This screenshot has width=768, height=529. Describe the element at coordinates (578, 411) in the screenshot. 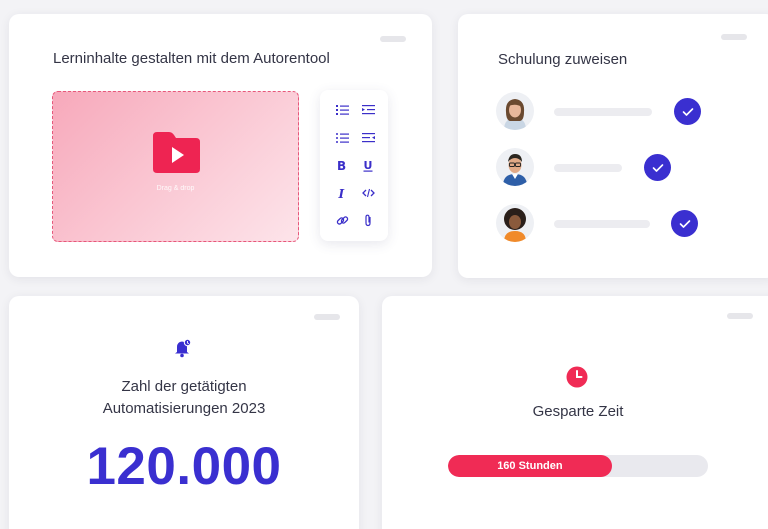

I see `saved-time-title: Gesparte Zeit` at that location.